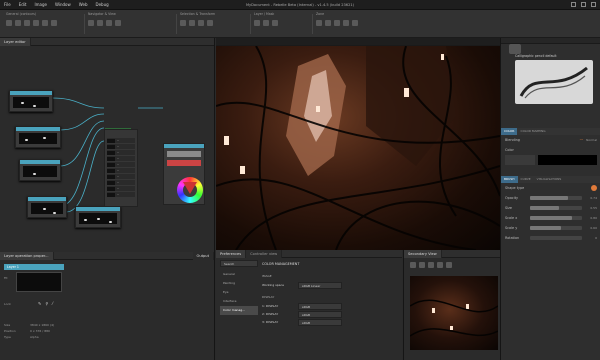  What do you see at coordinates (239, 292) in the screenshot?
I see `sidebar-item-eye: Eye` at bounding box center [239, 292].